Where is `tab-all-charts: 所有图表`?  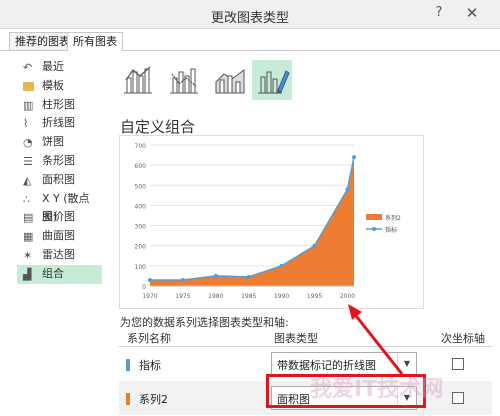 tab-all-charts: 所有图表 is located at coordinates (95, 41).